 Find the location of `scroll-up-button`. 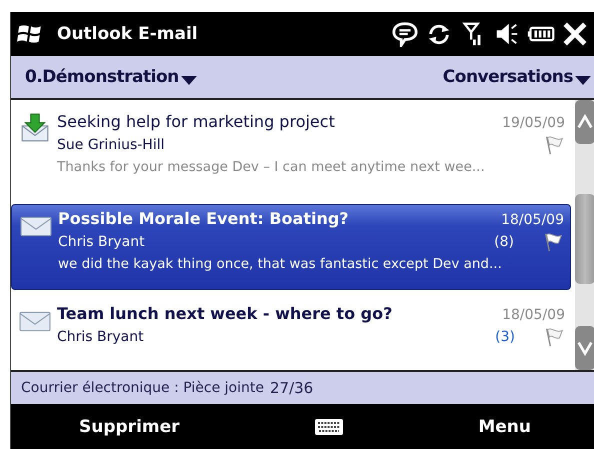

scroll-up-button is located at coordinates (584, 122).